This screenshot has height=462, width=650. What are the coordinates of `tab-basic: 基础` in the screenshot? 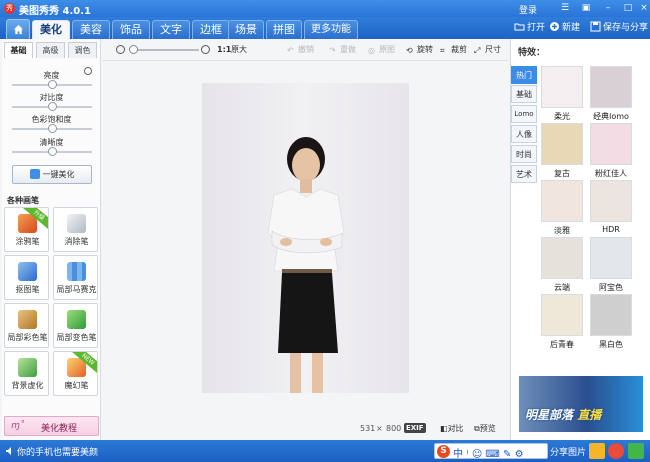 It's located at (18, 50).